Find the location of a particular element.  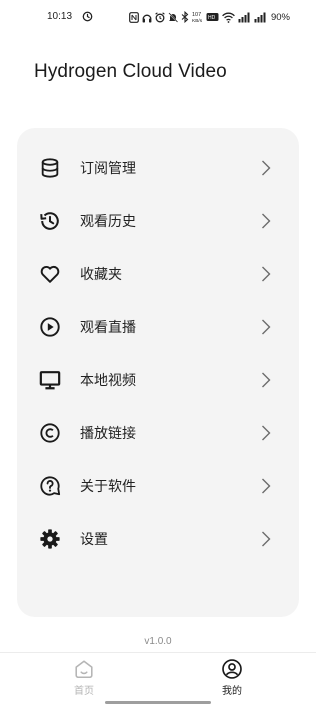

svg-text: KB/s is located at coordinates (197, 20).